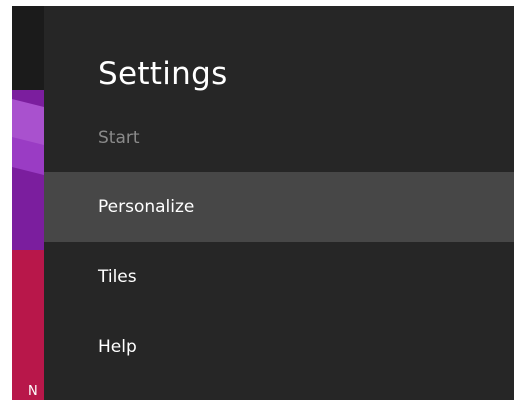 Image resolution: width=514 pixels, height=400 pixels. Describe the element at coordinates (117, 347) in the screenshot. I see `menu-item-label: Help` at that location.